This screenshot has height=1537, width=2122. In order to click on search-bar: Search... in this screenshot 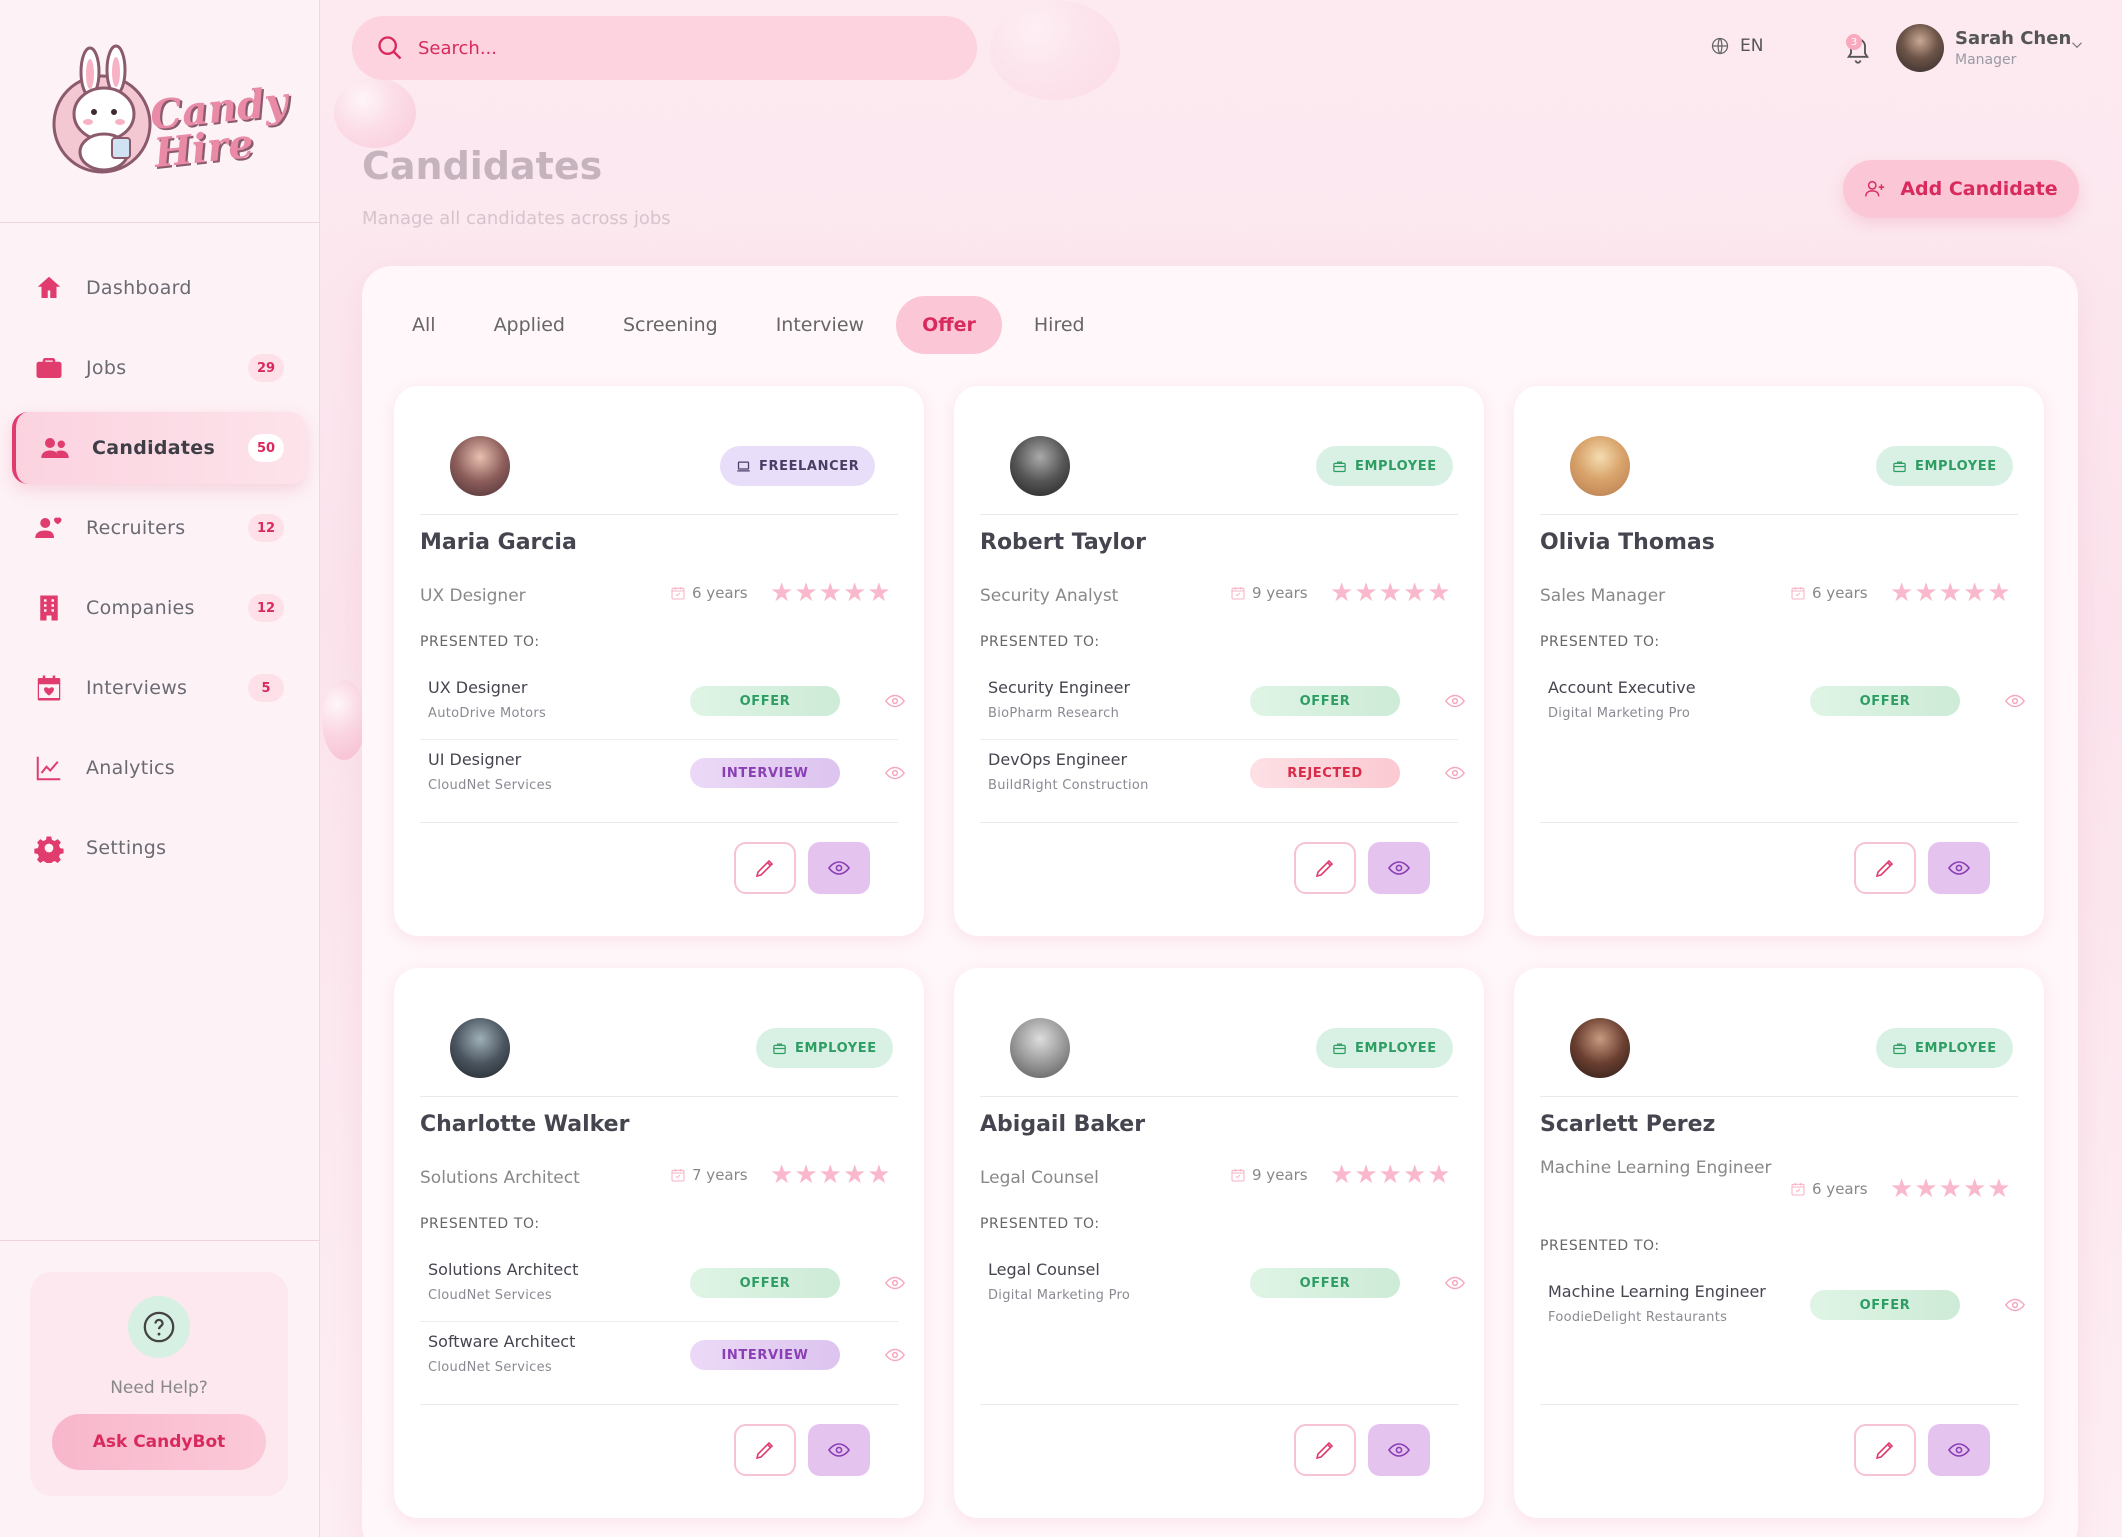, I will do `click(664, 48)`.